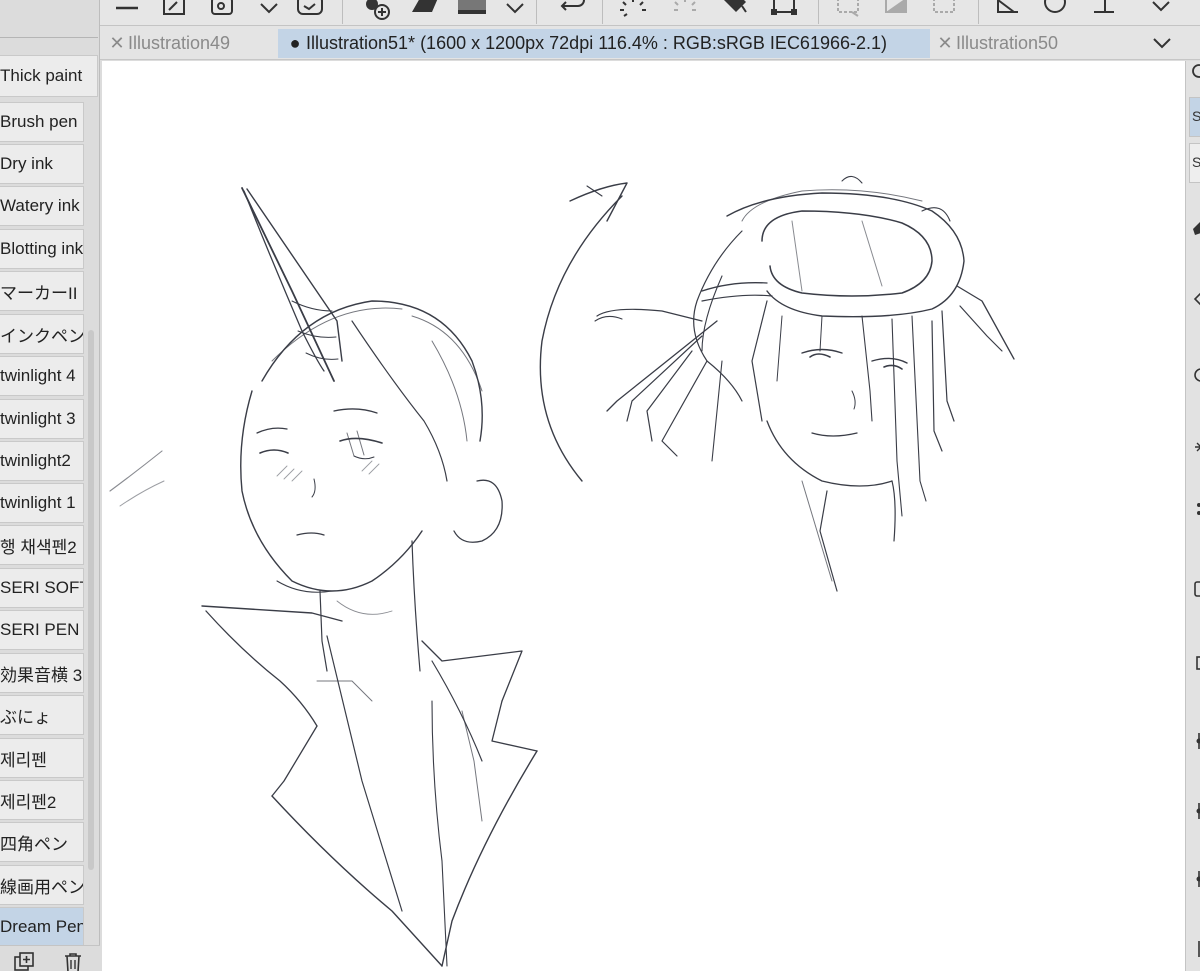  What do you see at coordinates (1194, 71) in the screenshot?
I see `brush-size-icon` at bounding box center [1194, 71].